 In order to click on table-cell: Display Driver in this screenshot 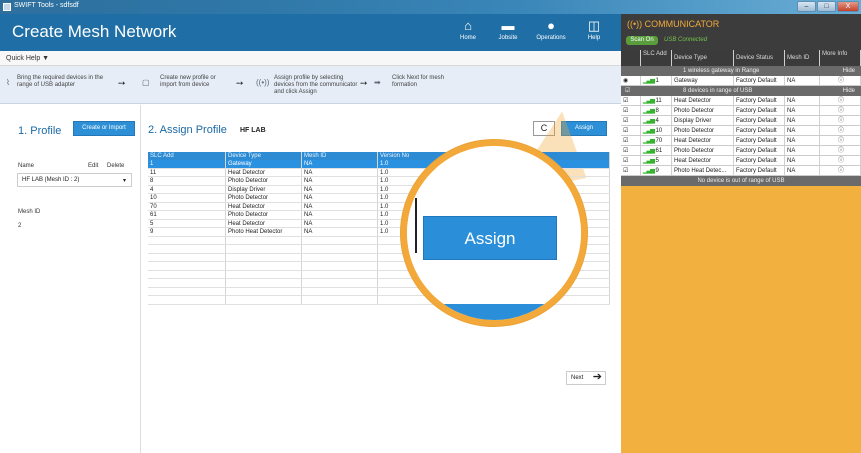, I will do `click(264, 189)`.